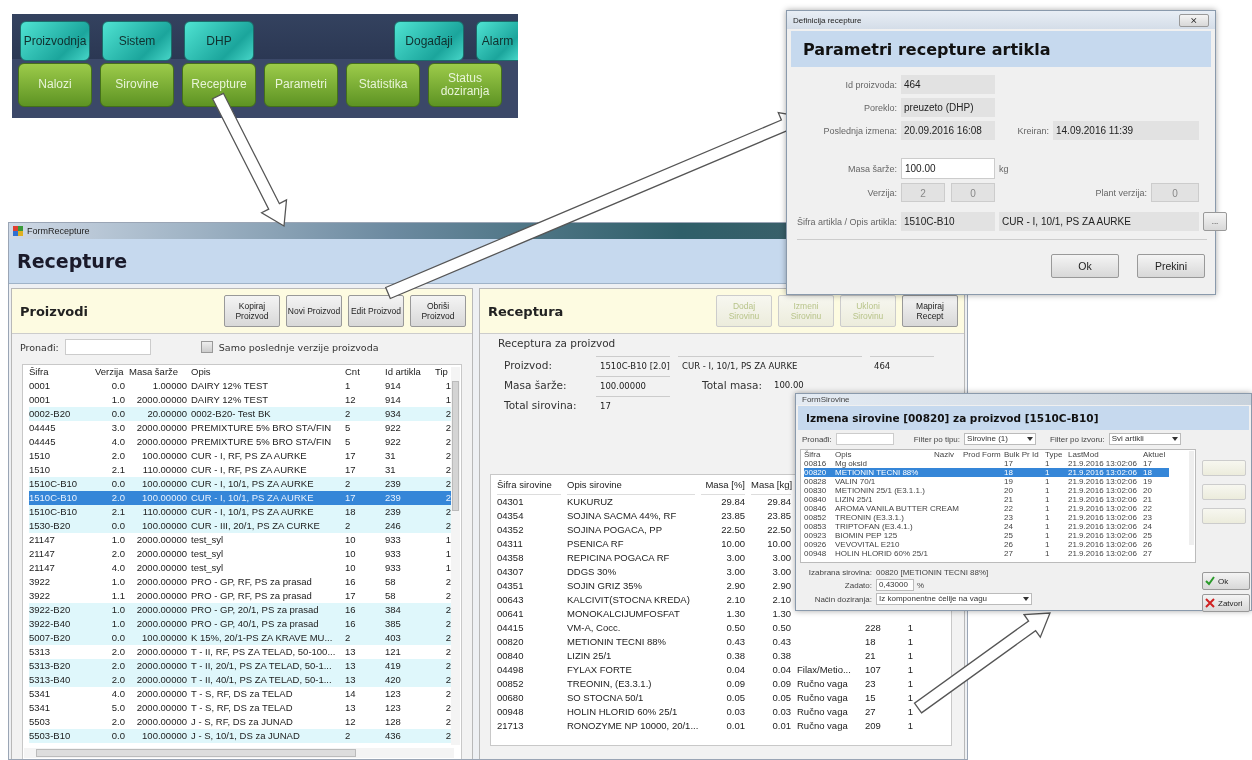  I want to click on table-row: 1510C-B10 2.1 110.00000 CUR - I, 10/1, PS ZA AURKE 18 239 2, so click(240, 512).